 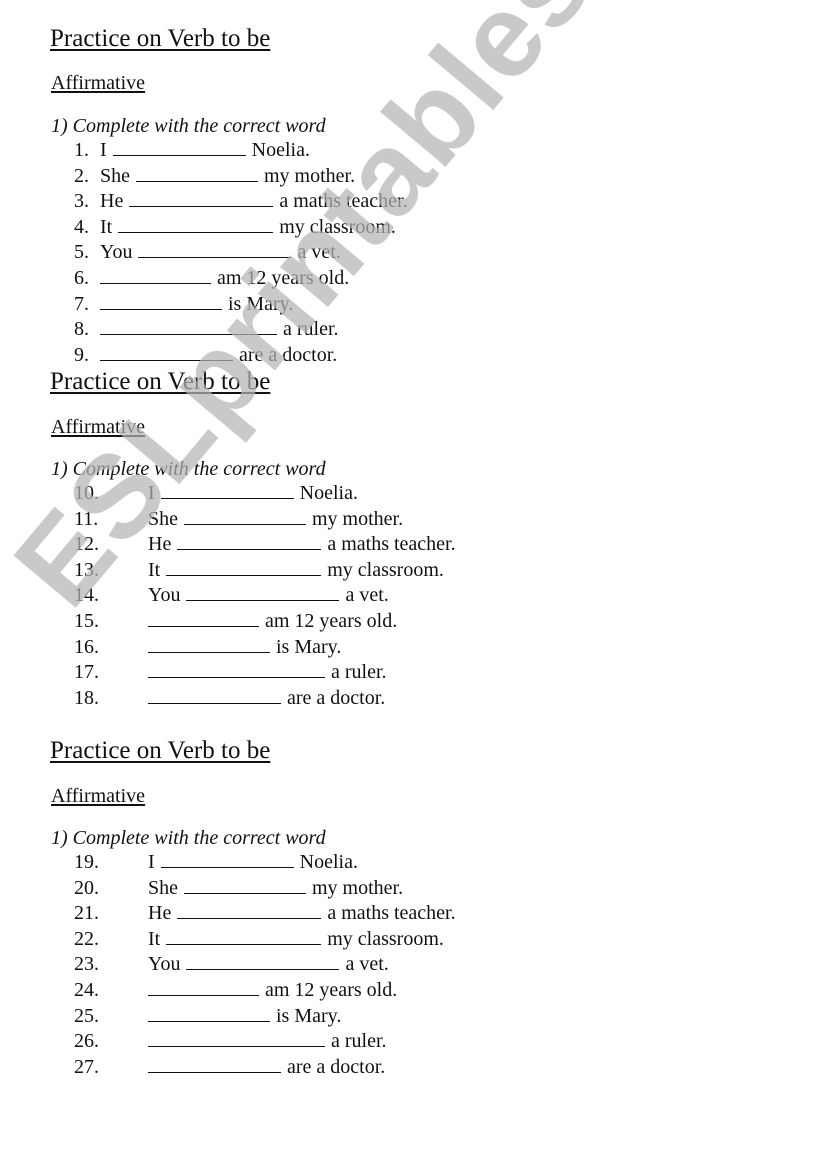 I want to click on item-number: 14., so click(x=86, y=595).